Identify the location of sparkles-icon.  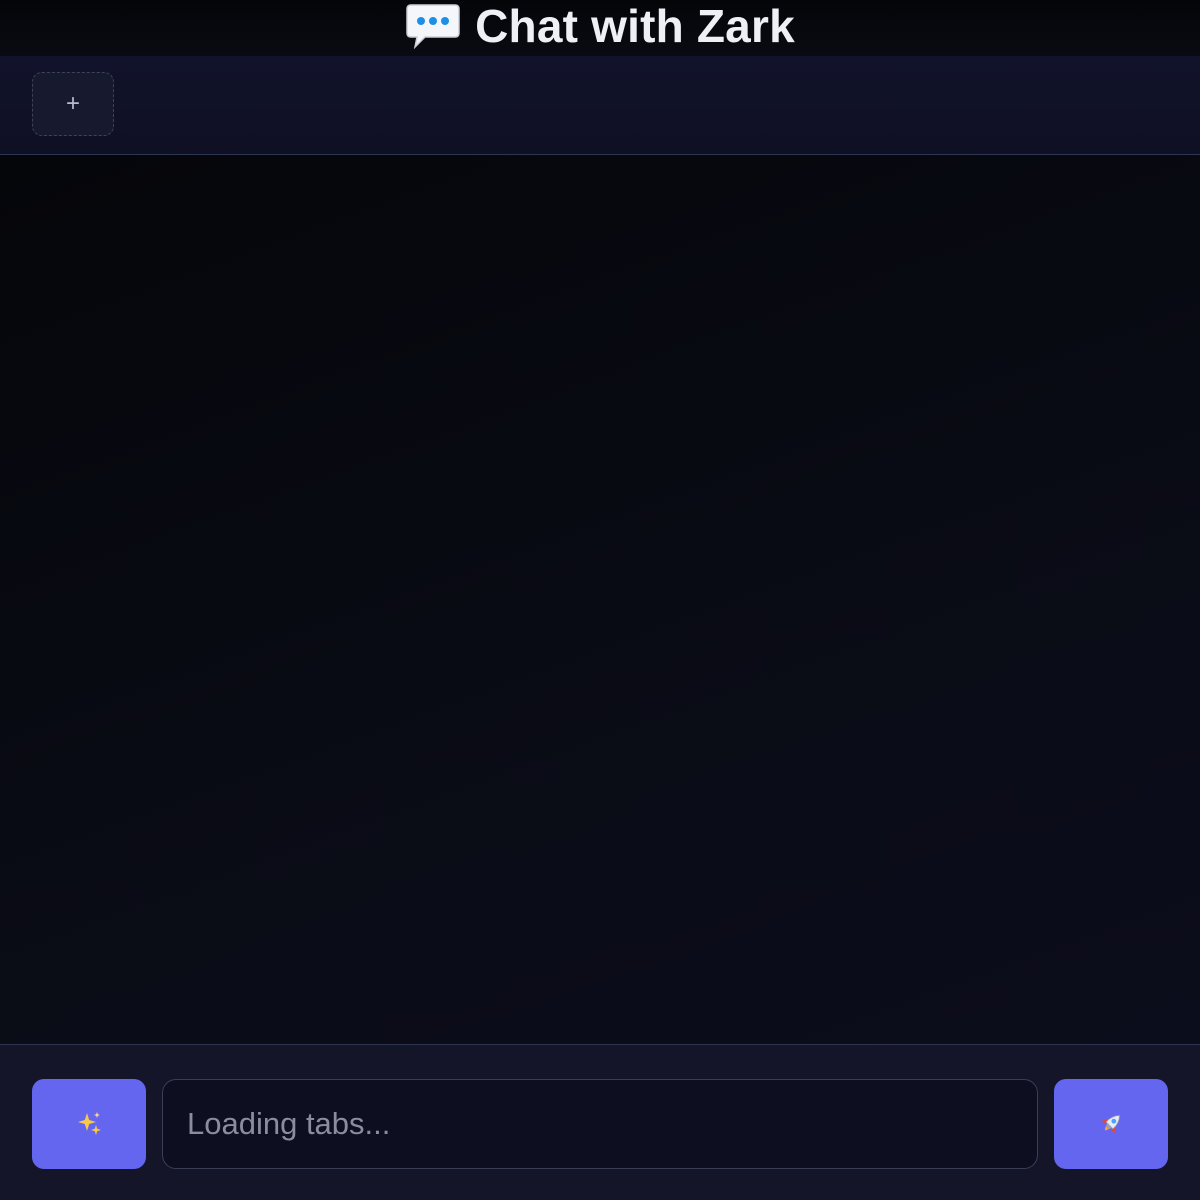
(89, 1124).